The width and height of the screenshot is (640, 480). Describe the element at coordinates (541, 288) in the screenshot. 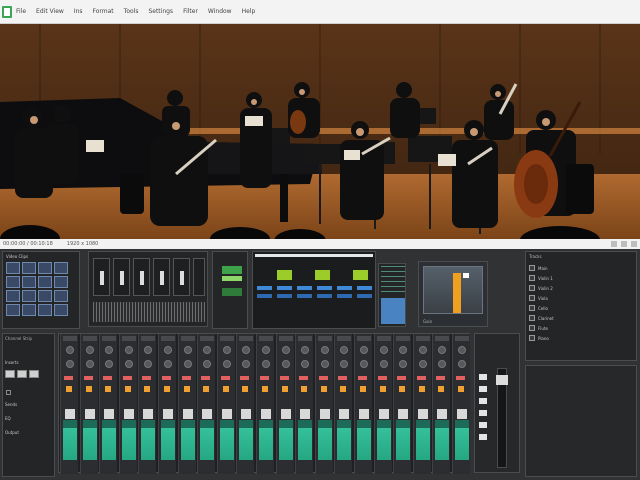

I see `track-row: Violin 2` at that location.